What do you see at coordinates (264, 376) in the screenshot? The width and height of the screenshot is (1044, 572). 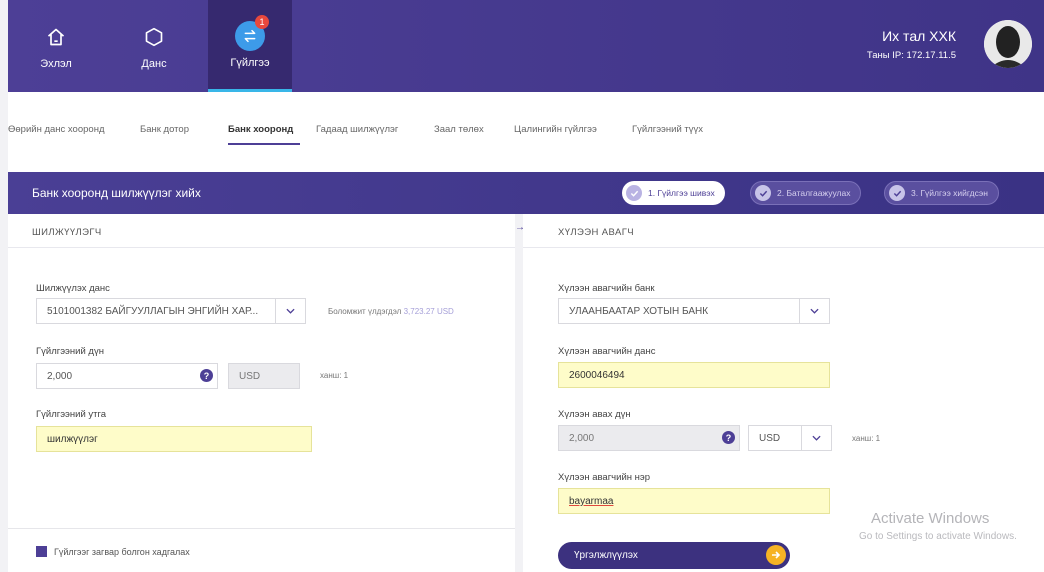 I see `sender-currency-field: USD` at bounding box center [264, 376].